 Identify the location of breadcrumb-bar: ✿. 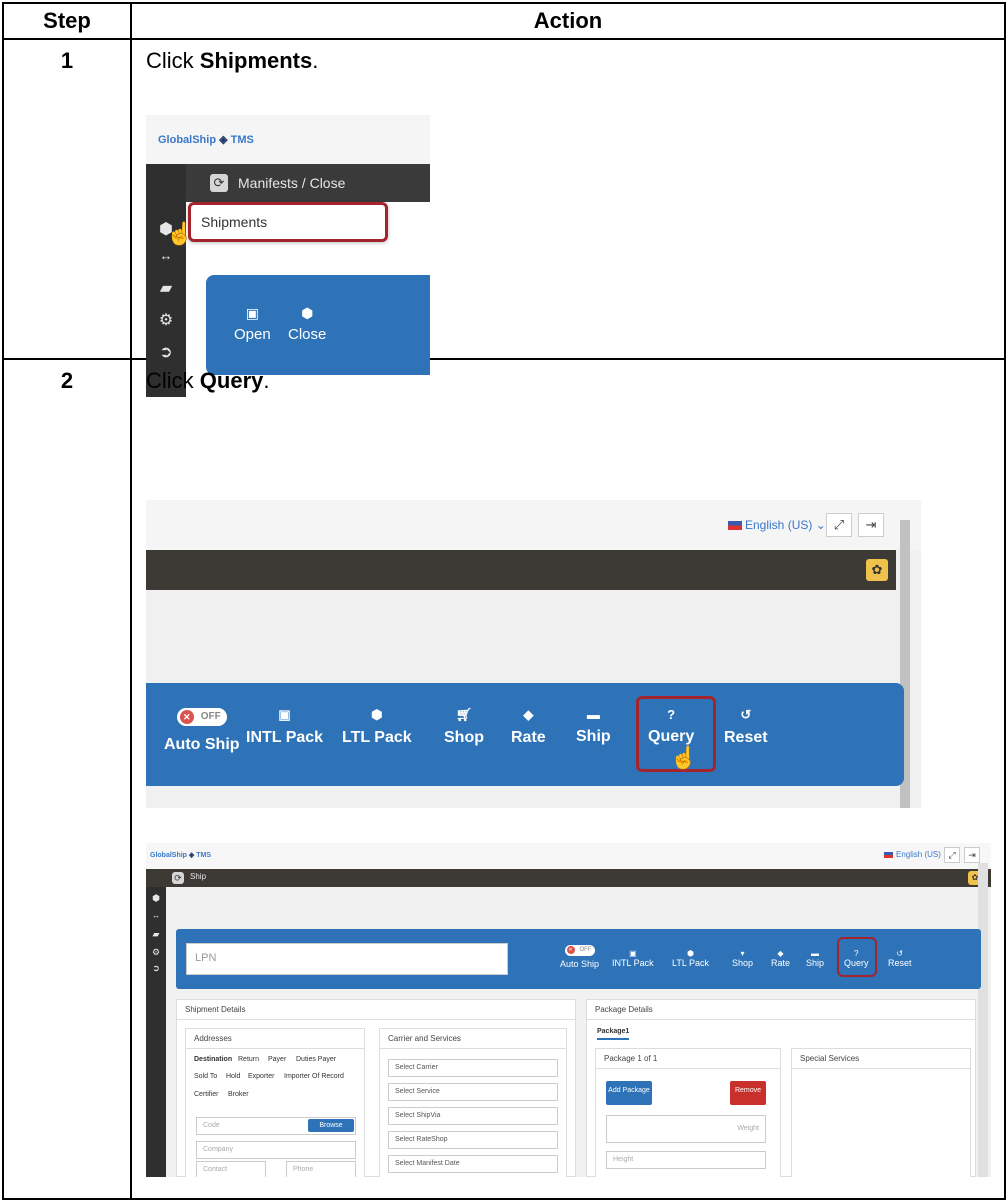
(521, 570).